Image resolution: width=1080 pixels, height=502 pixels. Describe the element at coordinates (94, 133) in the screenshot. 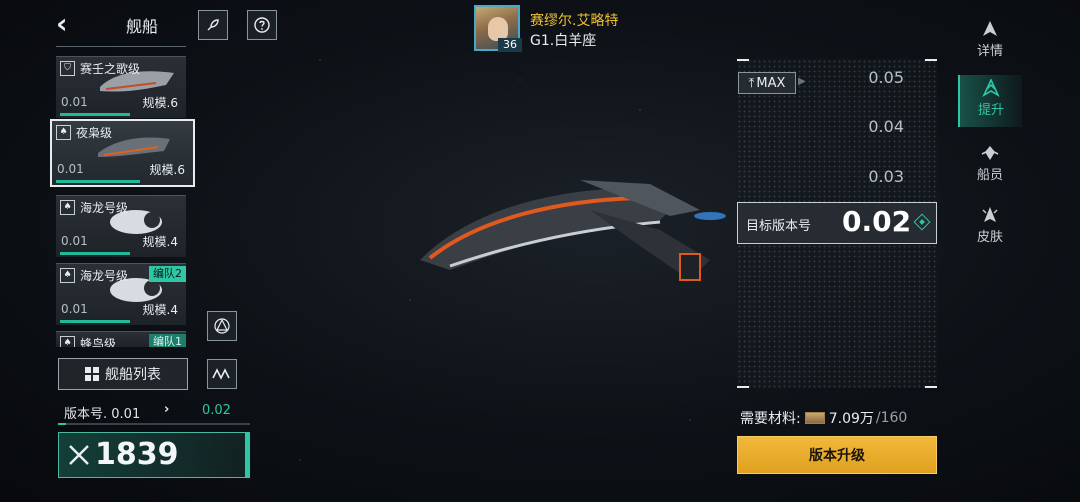

I see `ship-class-name: 夜枭级` at that location.